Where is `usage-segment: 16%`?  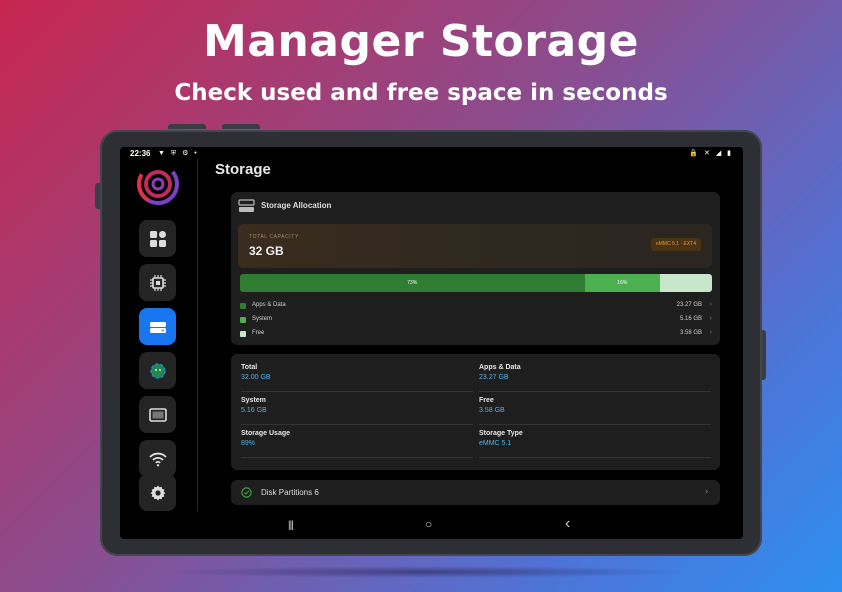 usage-segment: 16% is located at coordinates (622, 283).